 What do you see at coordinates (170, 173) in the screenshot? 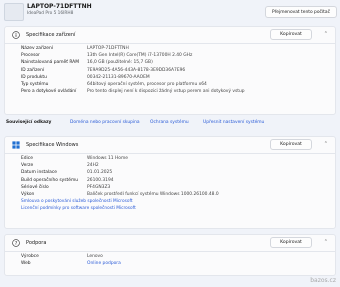
I see `spec-row: Datum instalace 01.01.2025` at bounding box center [170, 173].